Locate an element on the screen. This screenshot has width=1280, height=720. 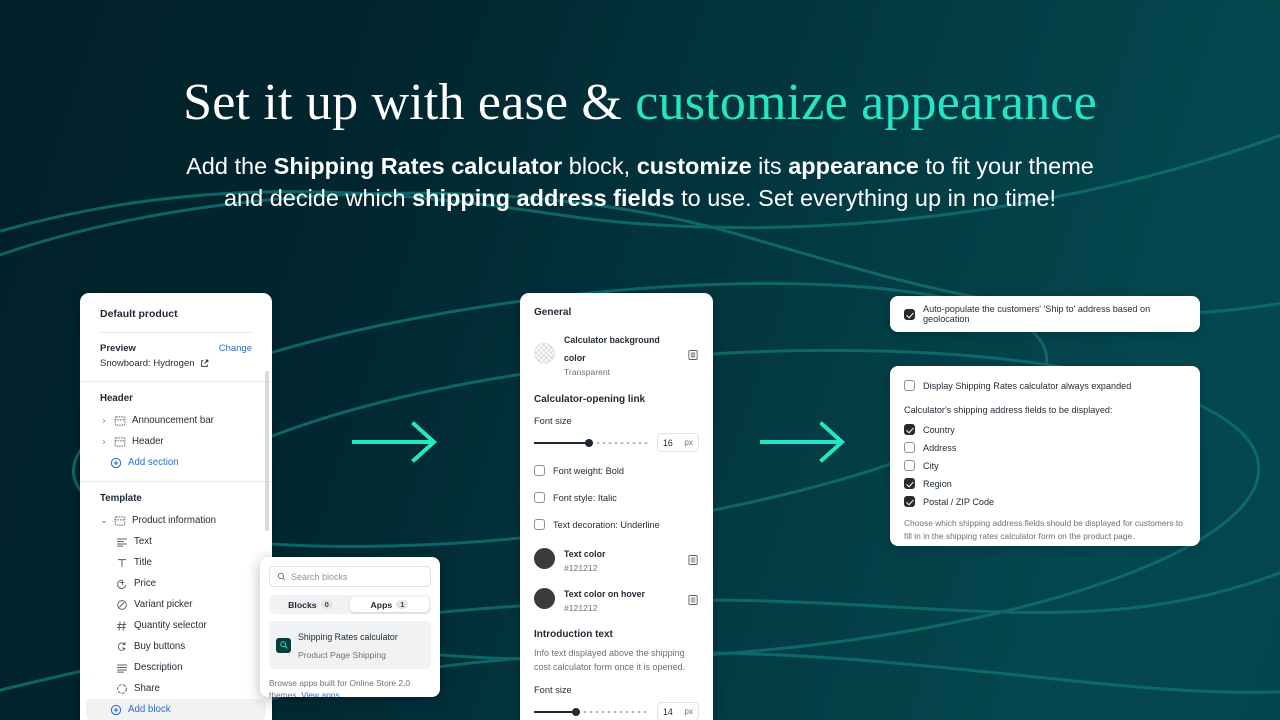
background-color-swatch is located at coordinates (544, 353).